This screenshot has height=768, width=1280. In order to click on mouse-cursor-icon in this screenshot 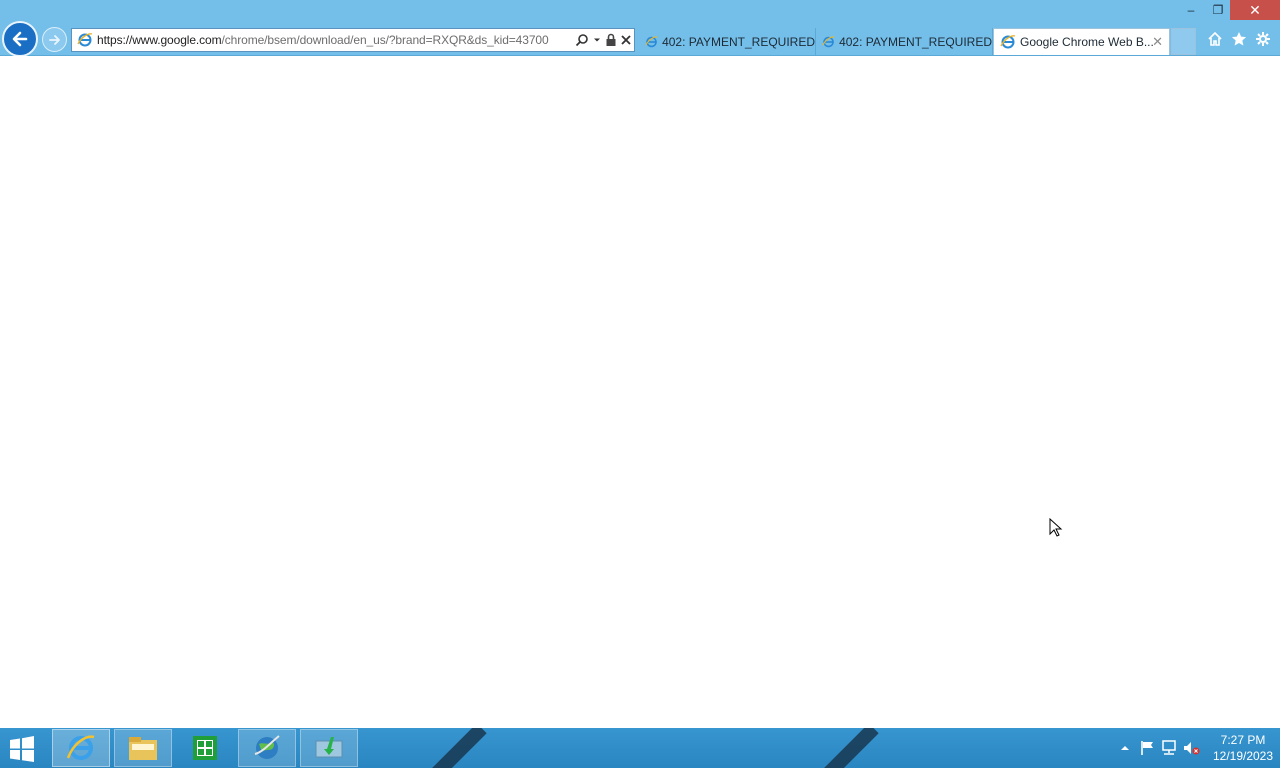, I will do `click(1056, 527)`.